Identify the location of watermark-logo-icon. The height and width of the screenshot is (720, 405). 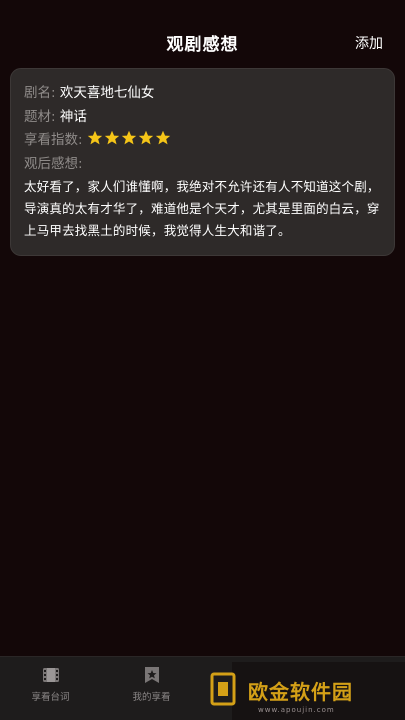
(223, 689).